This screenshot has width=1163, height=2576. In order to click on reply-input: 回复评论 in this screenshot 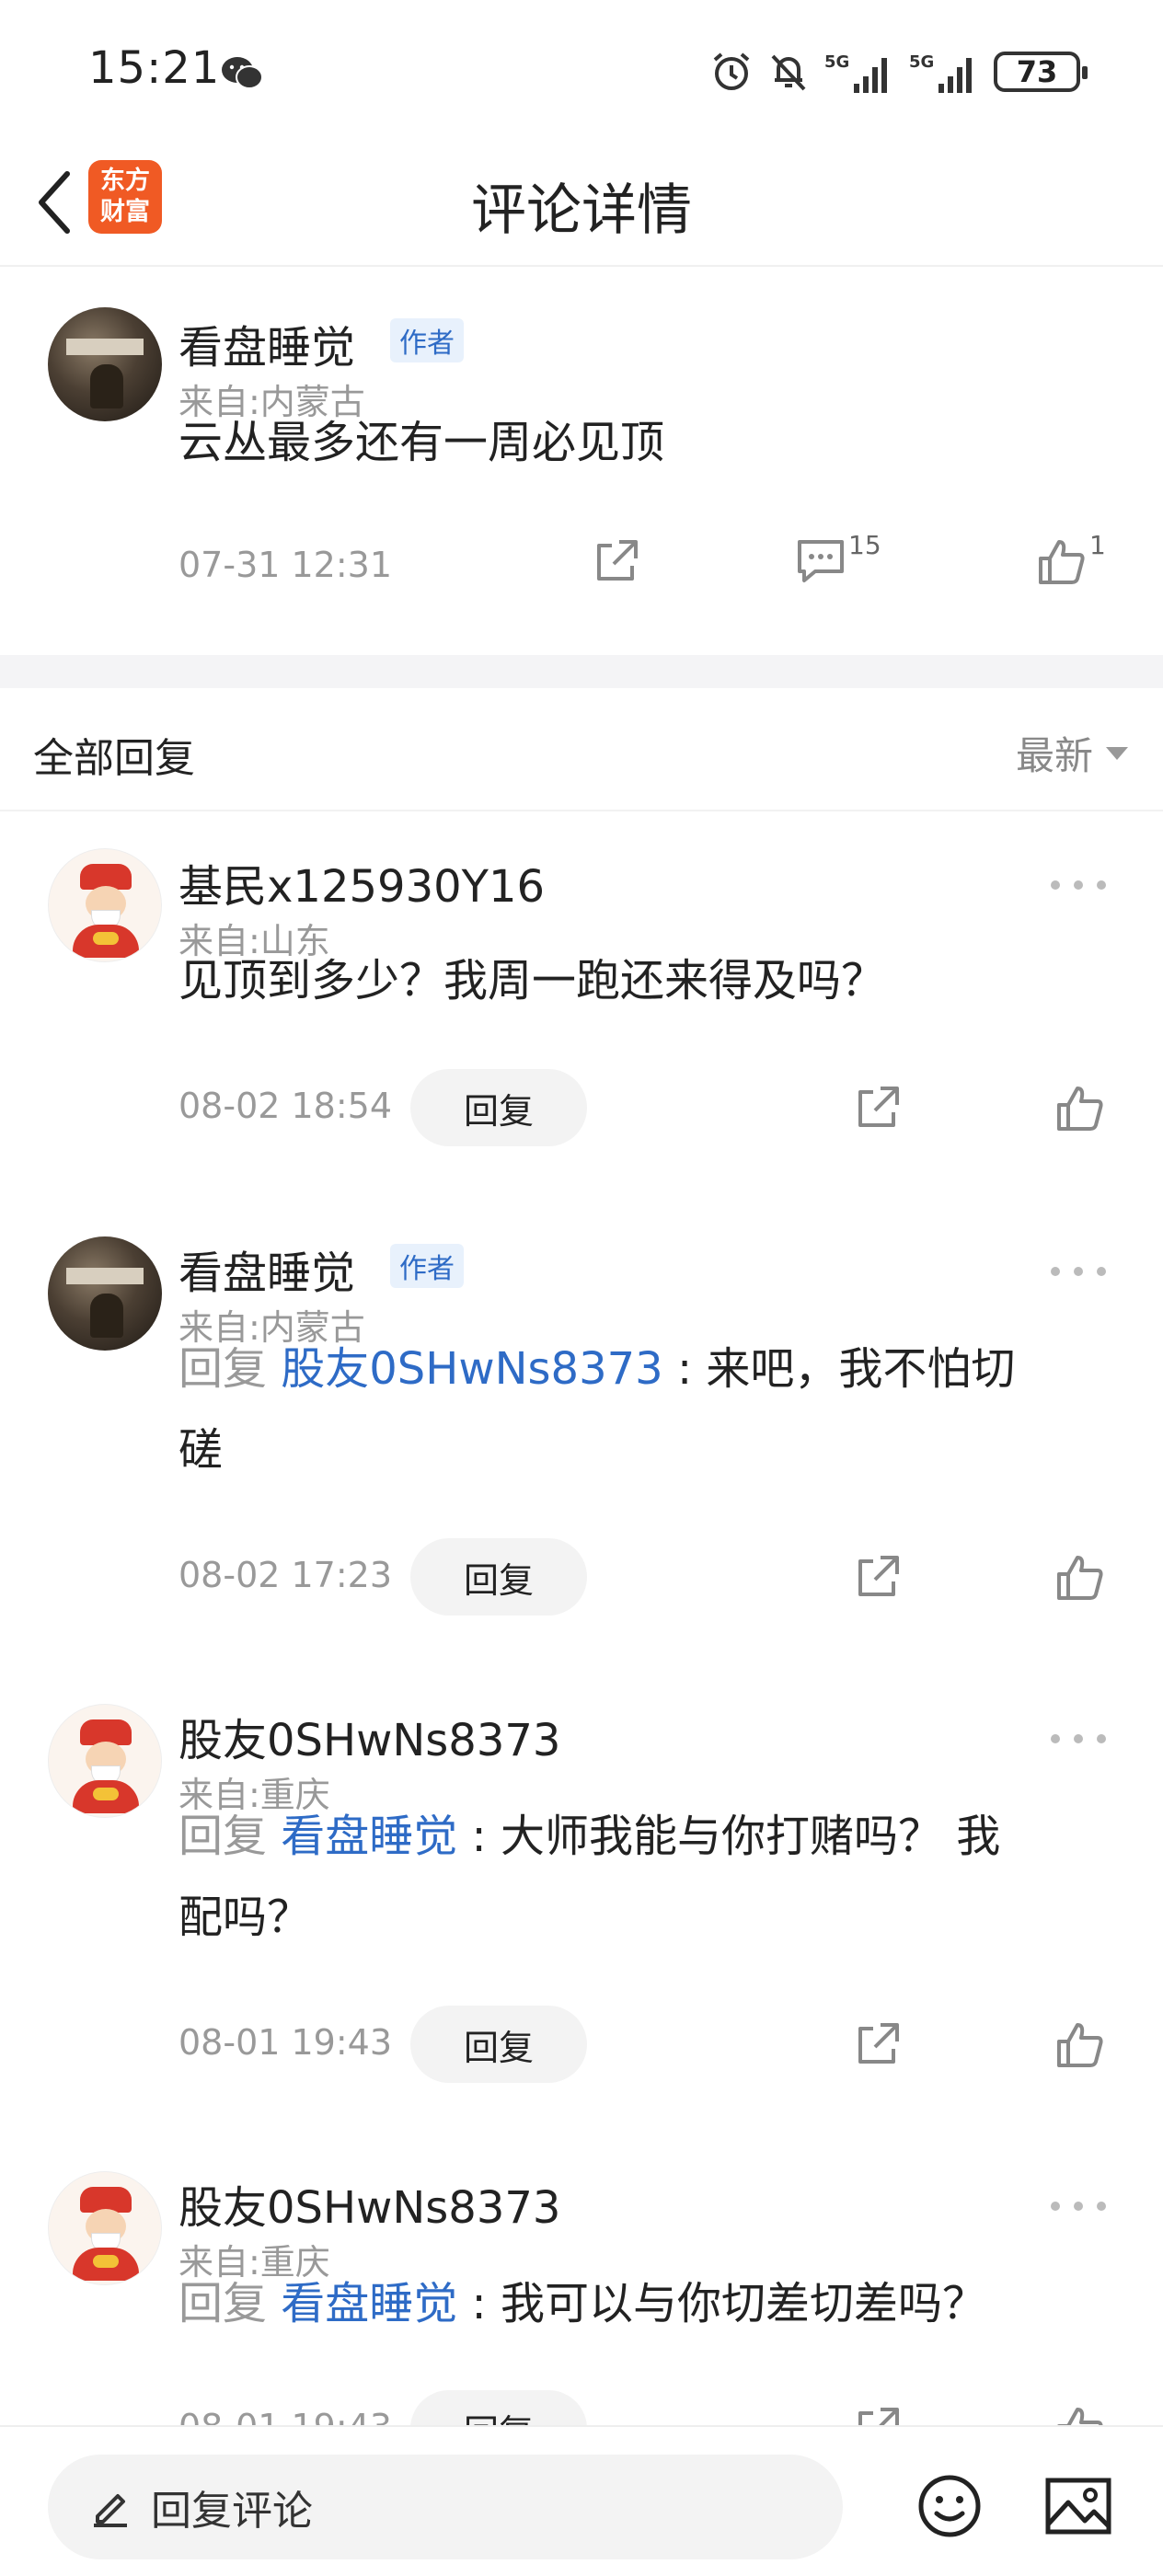, I will do `click(445, 2507)`.